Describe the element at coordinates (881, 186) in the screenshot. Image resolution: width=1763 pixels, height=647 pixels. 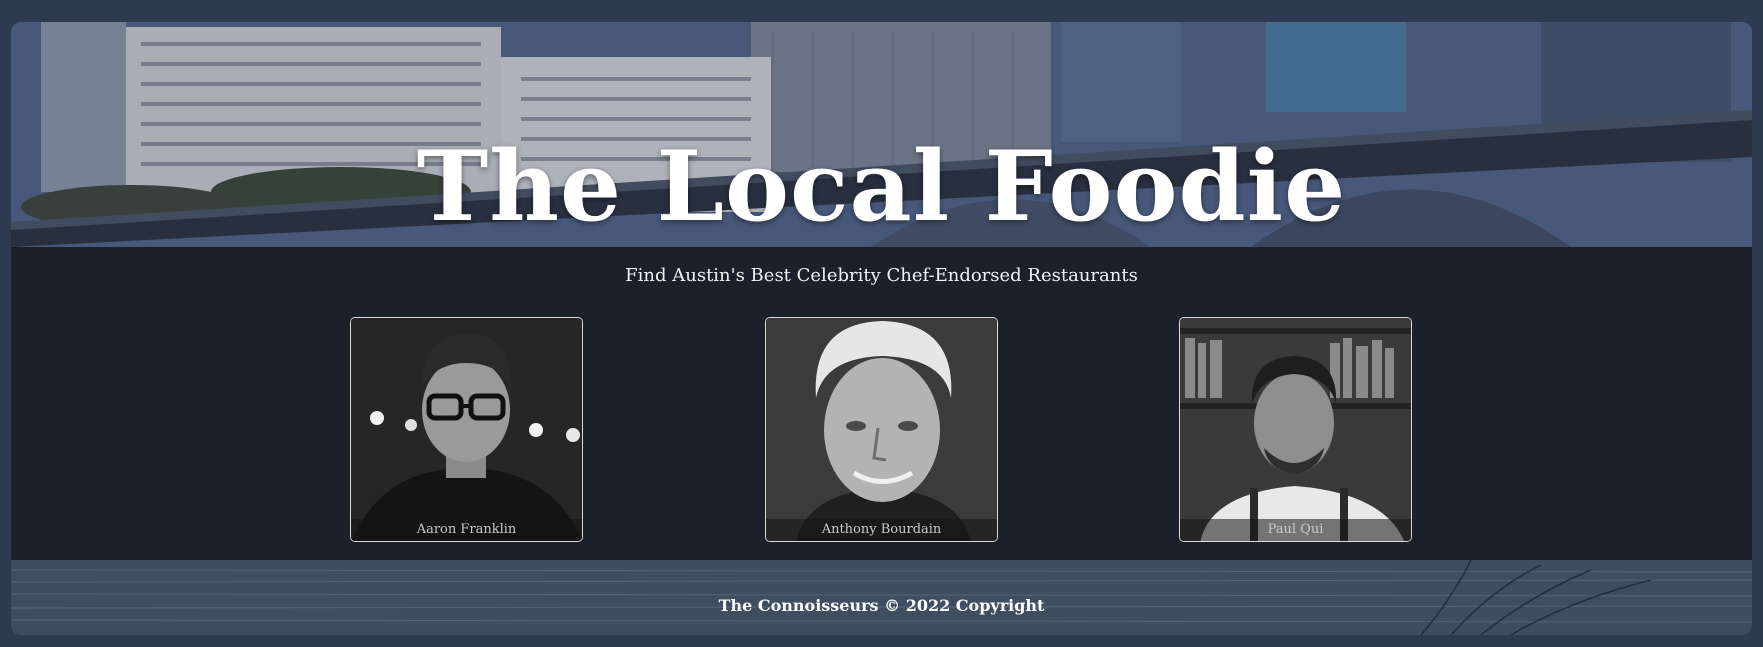
I see `page-title: The Local Foodie` at that location.